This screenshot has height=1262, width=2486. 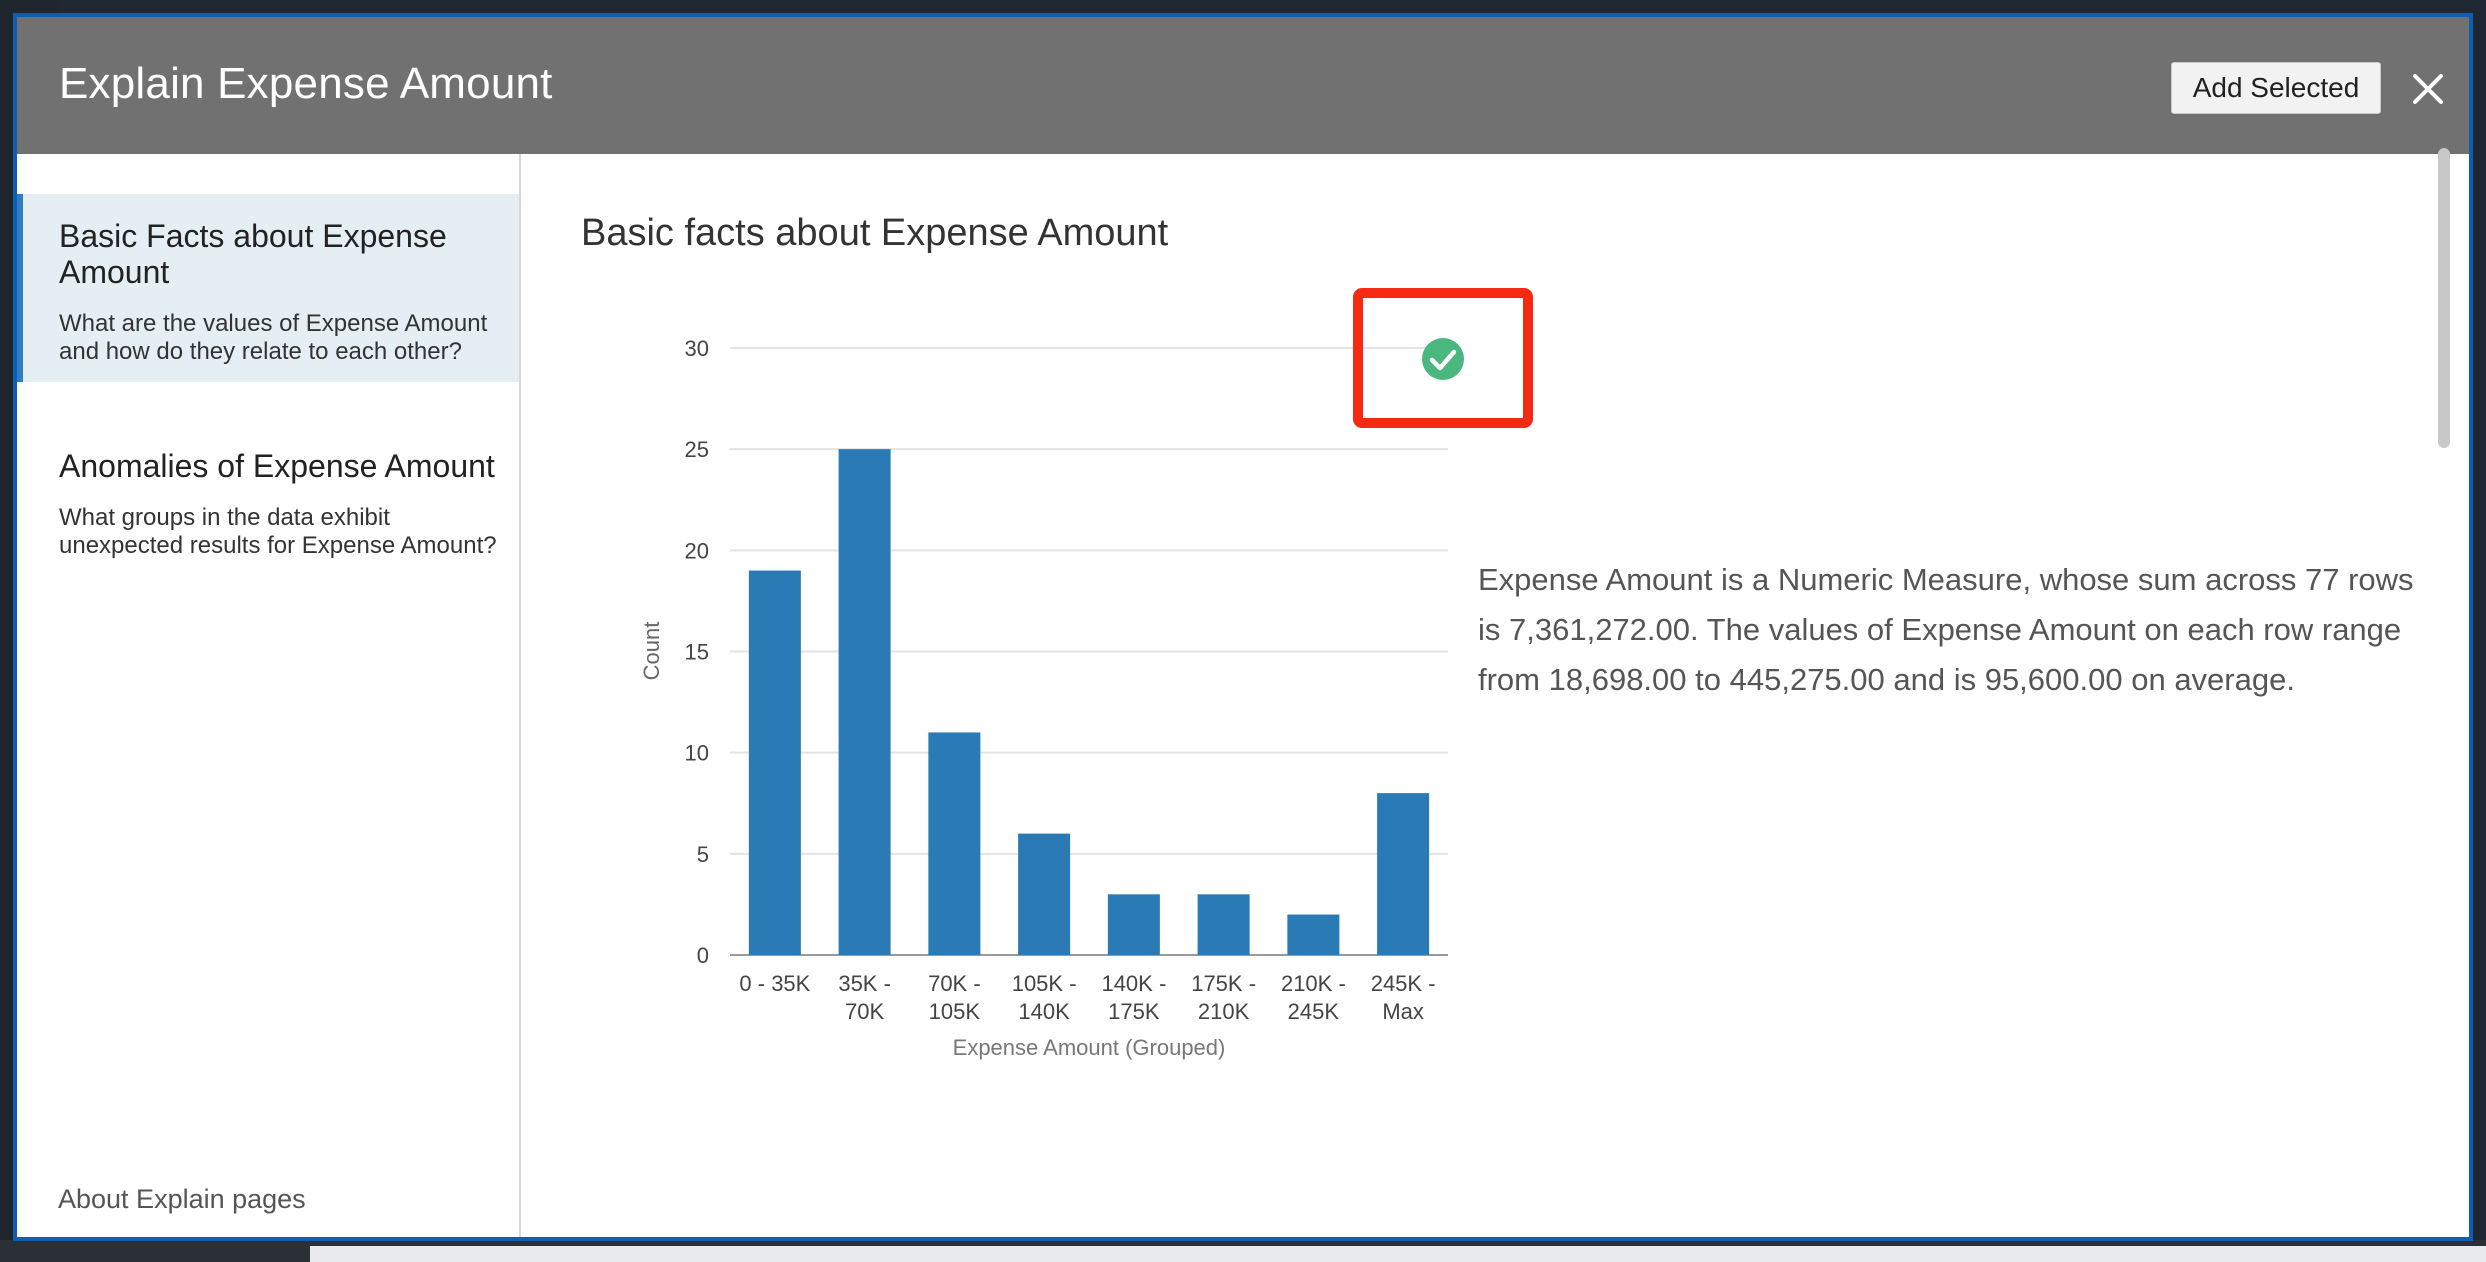 I want to click on about-explain-link: About Explain pages, so click(x=182, y=1199).